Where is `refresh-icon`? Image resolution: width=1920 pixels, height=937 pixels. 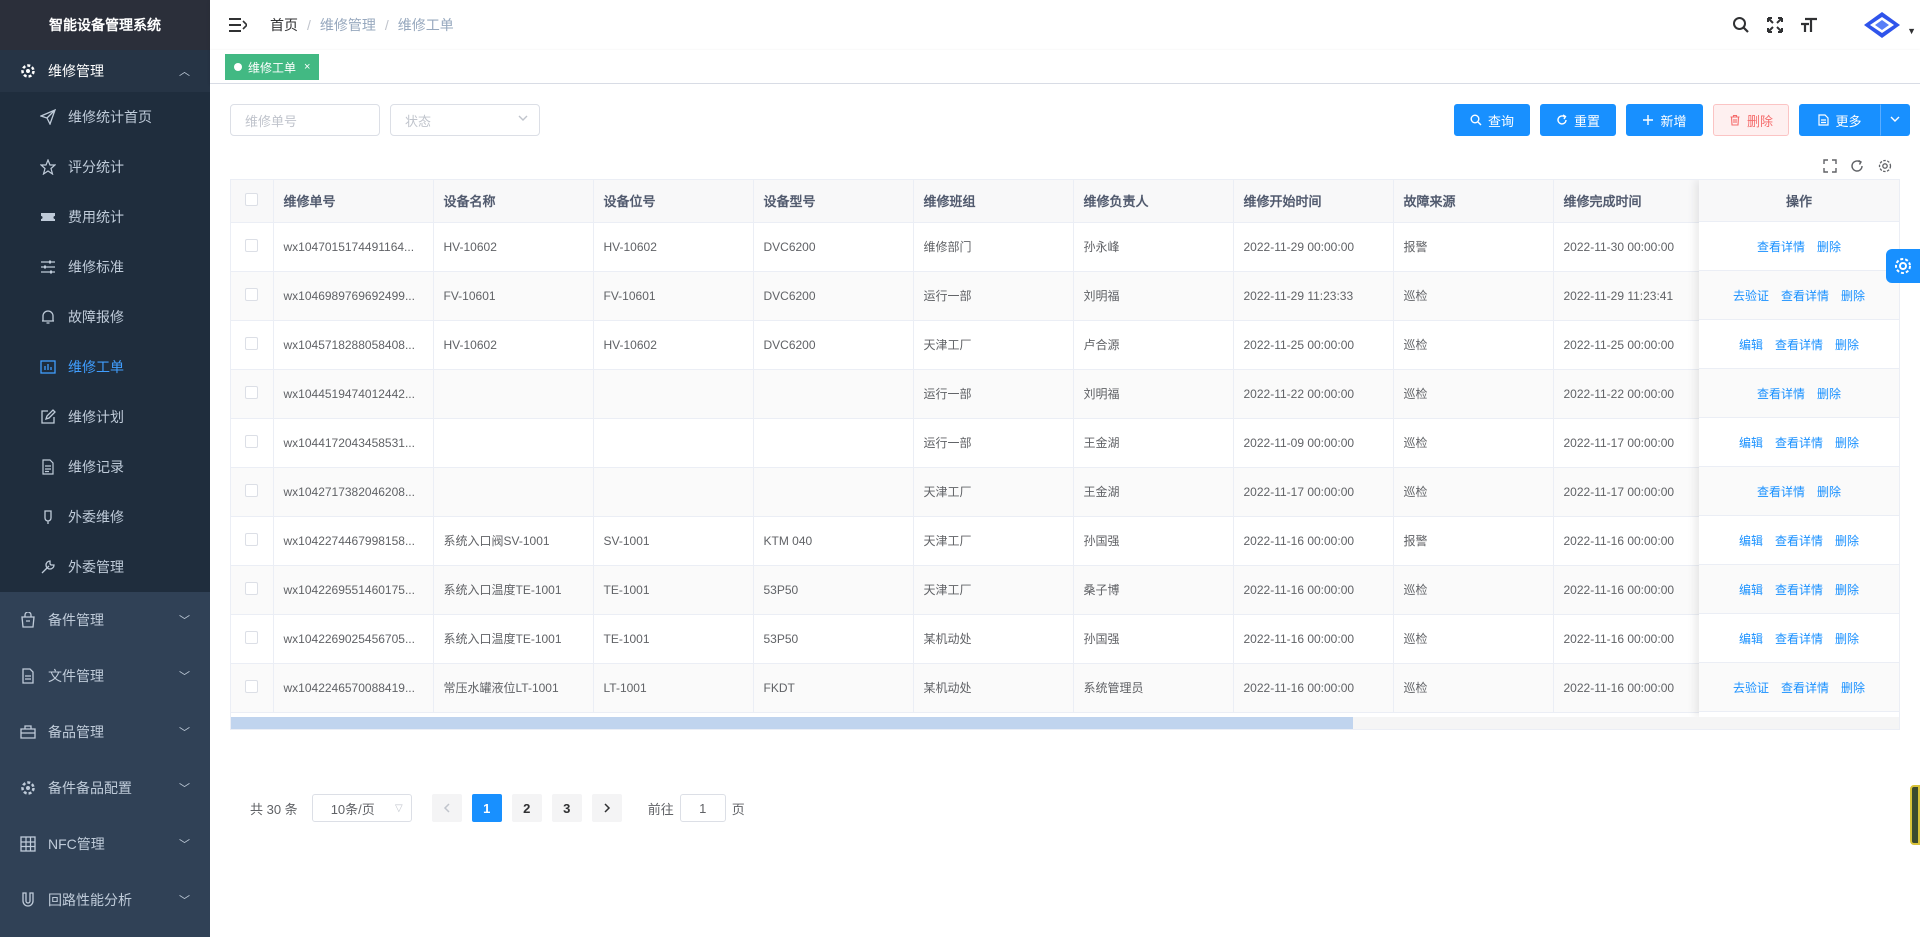 refresh-icon is located at coordinates (1857, 166).